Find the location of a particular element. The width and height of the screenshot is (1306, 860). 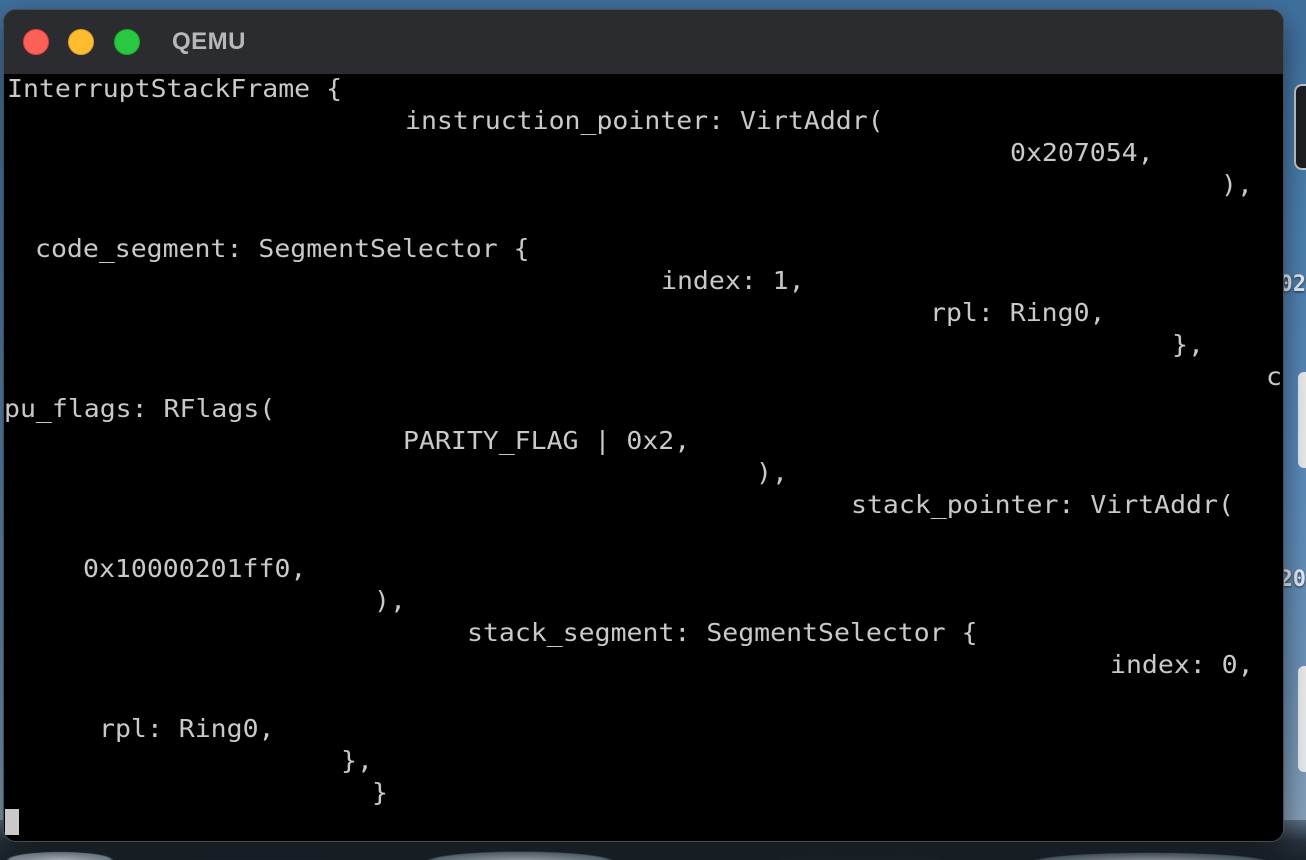

console-line: stack_segment: SegmentSelector { is located at coordinates (722, 632).